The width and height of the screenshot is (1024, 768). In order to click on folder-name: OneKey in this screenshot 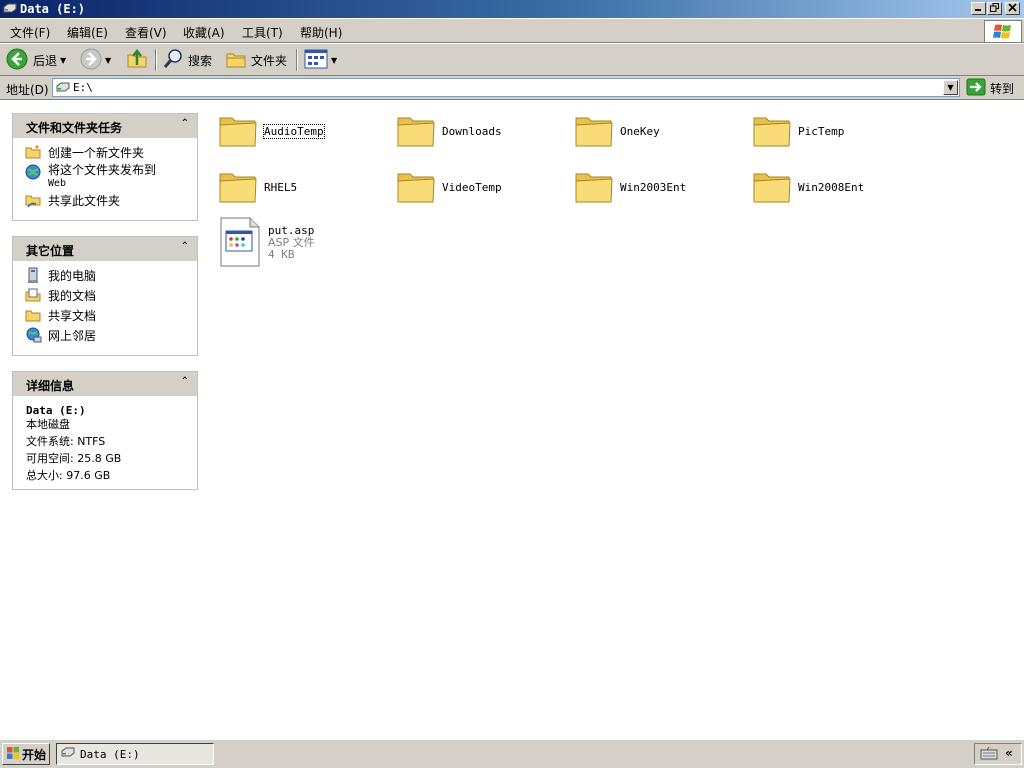, I will do `click(640, 131)`.